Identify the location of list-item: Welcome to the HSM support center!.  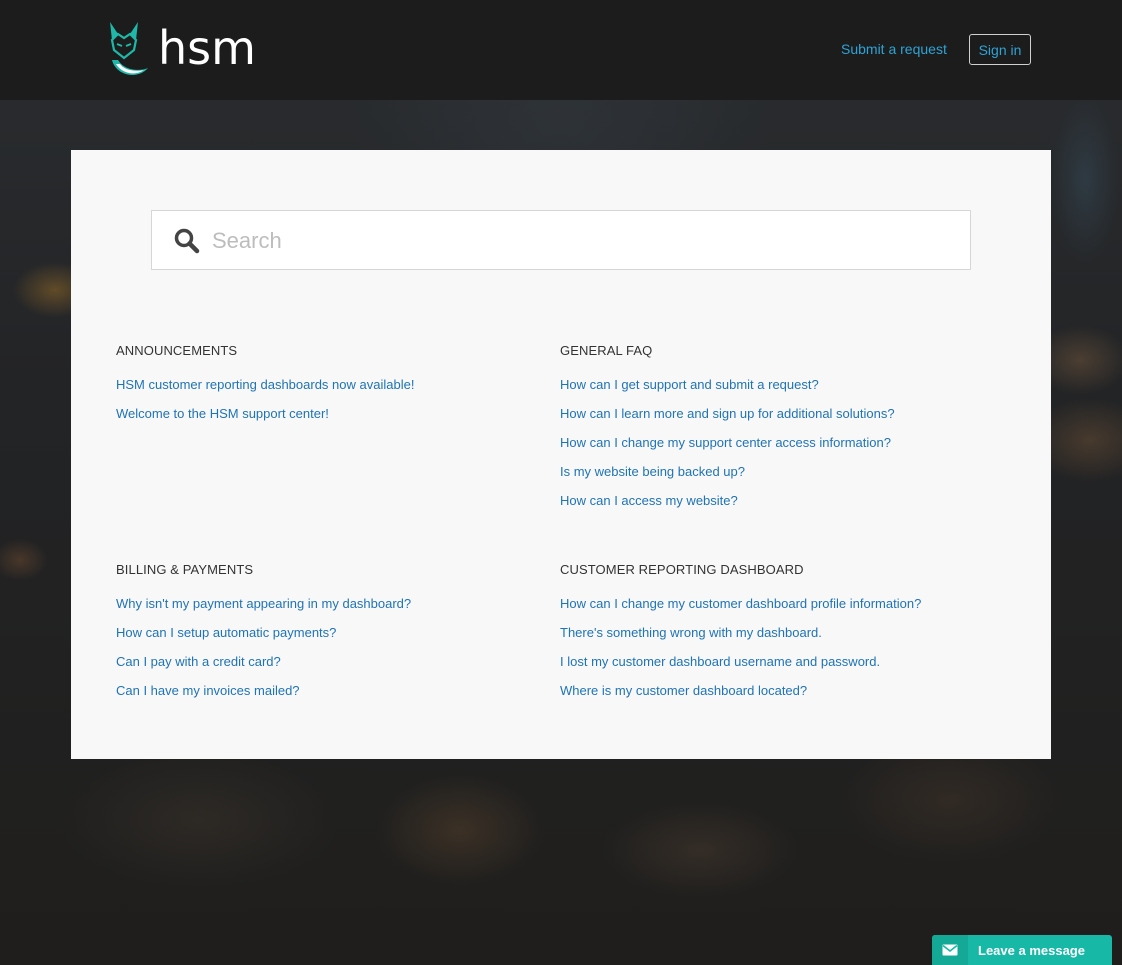
(326, 420).